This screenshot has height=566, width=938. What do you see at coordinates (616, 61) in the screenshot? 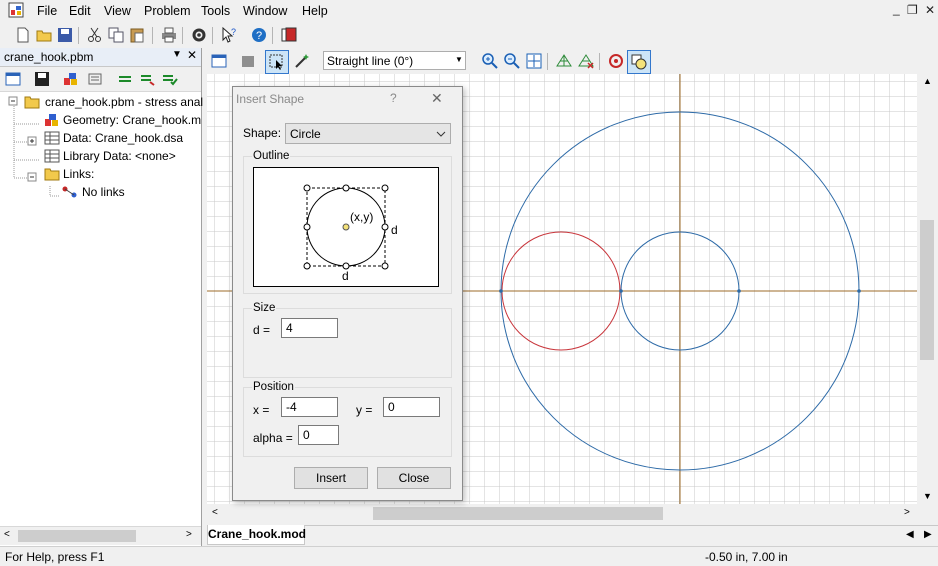
I see `target-icon` at bounding box center [616, 61].